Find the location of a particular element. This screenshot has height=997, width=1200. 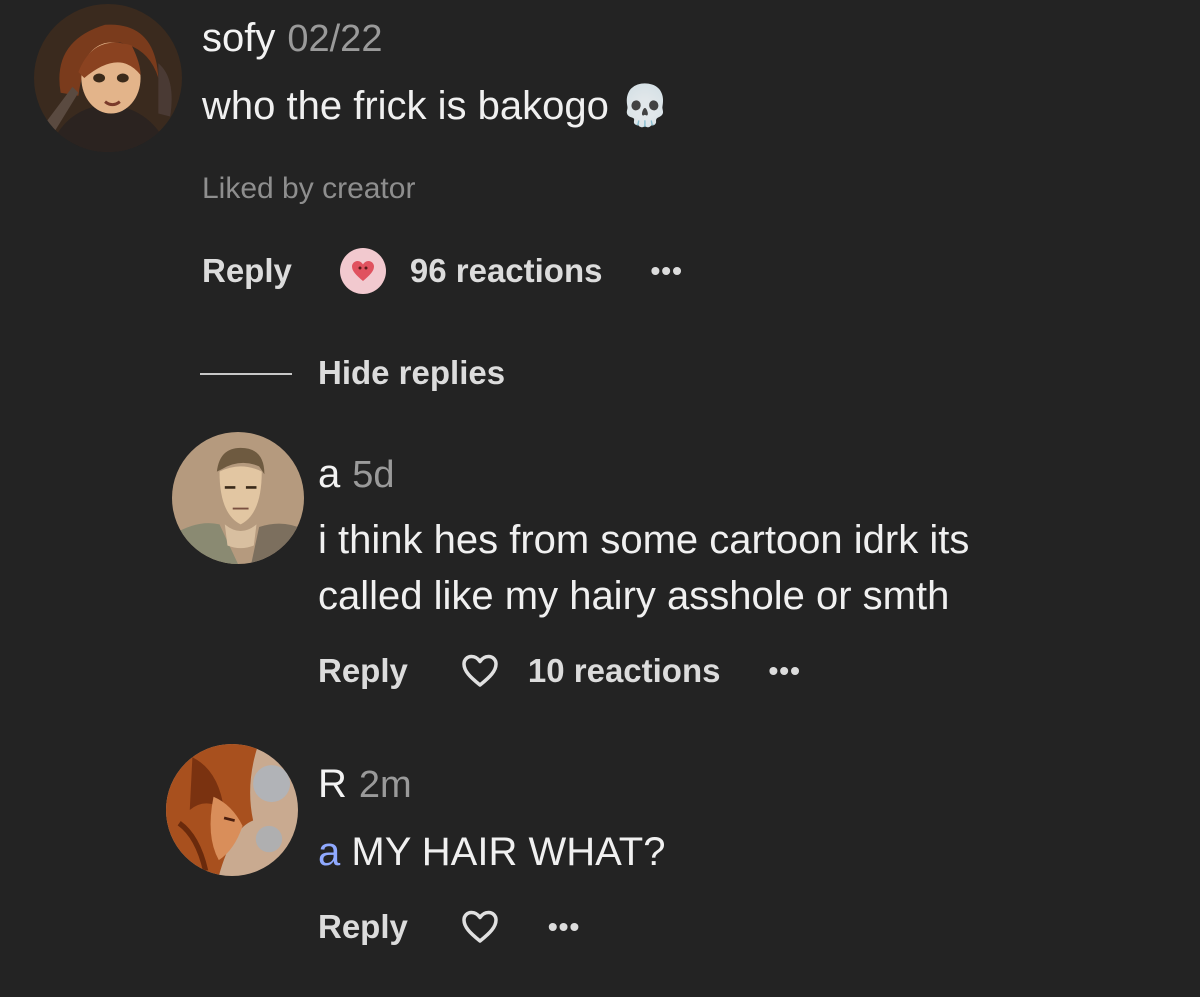

avatar-sofy-image is located at coordinates (108, 78).